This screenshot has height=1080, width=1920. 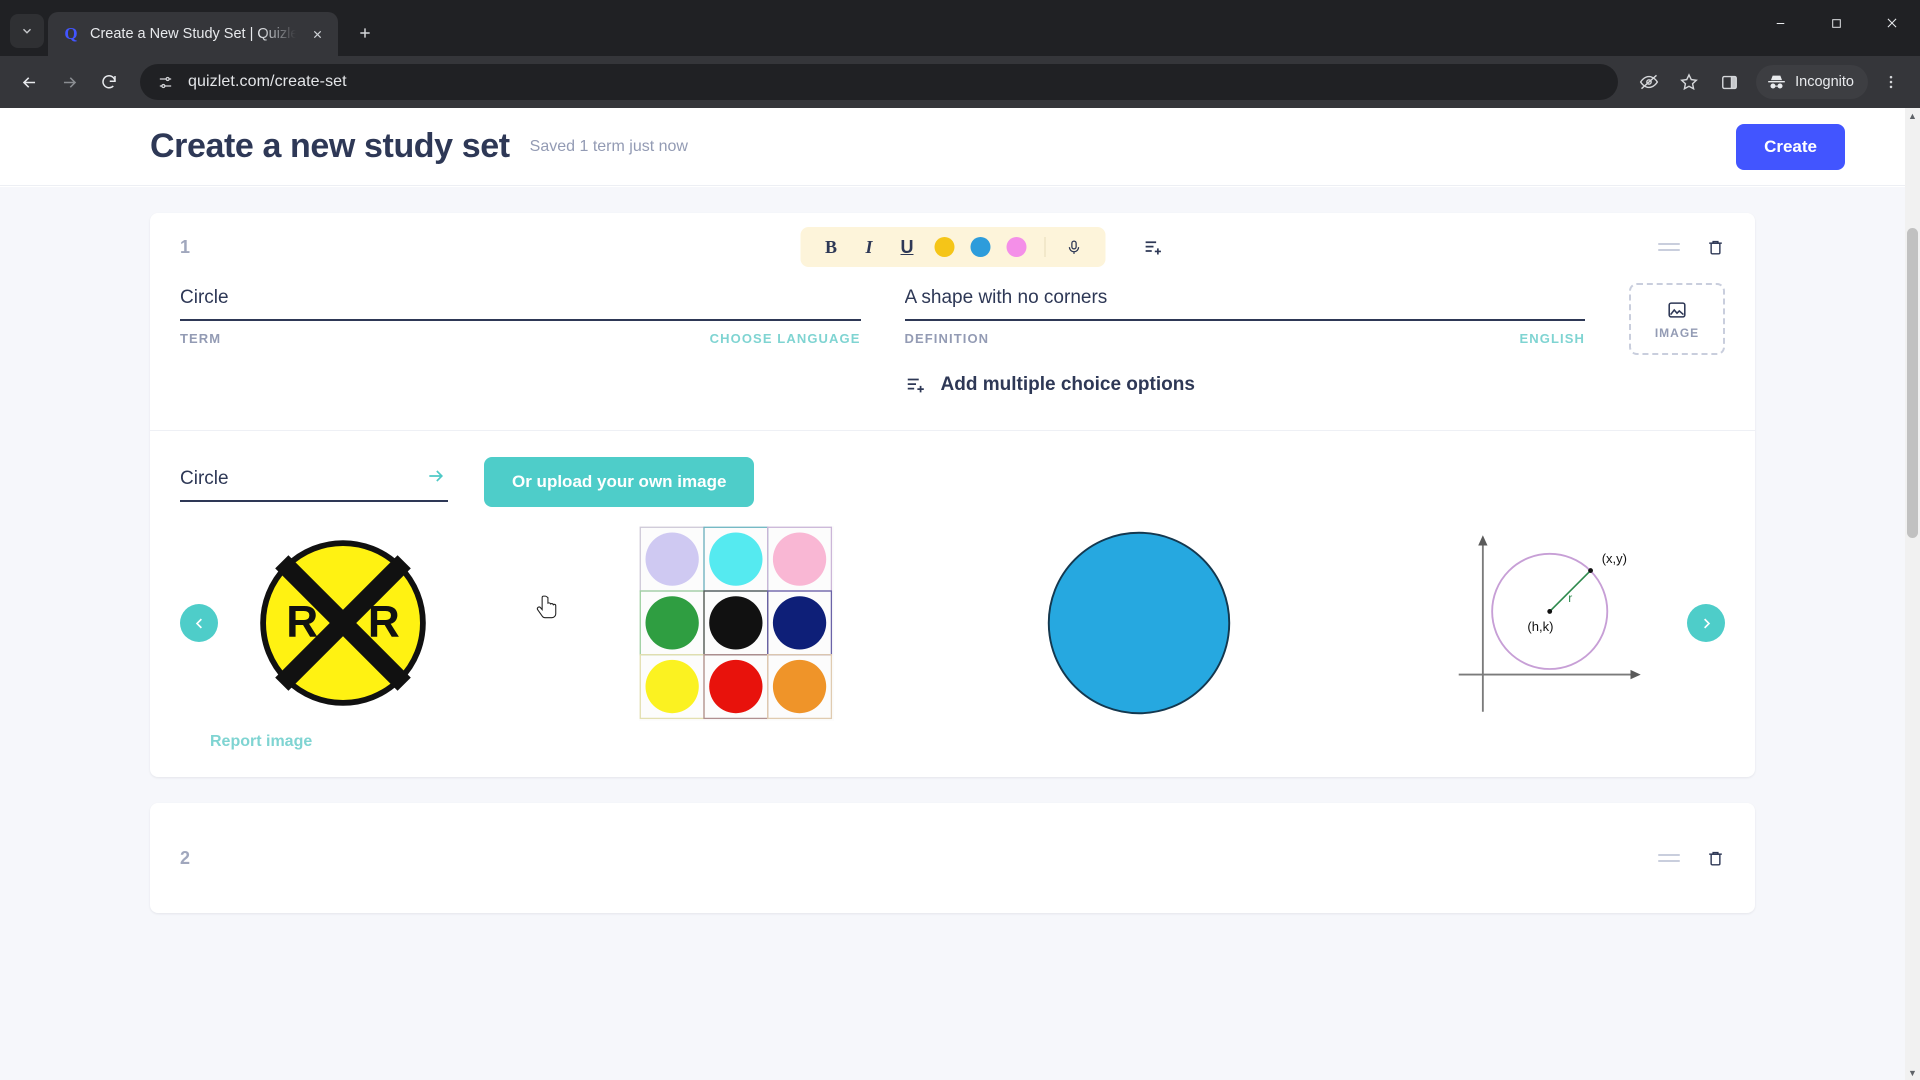 I want to click on side-panel-button, so click(x=1729, y=82).